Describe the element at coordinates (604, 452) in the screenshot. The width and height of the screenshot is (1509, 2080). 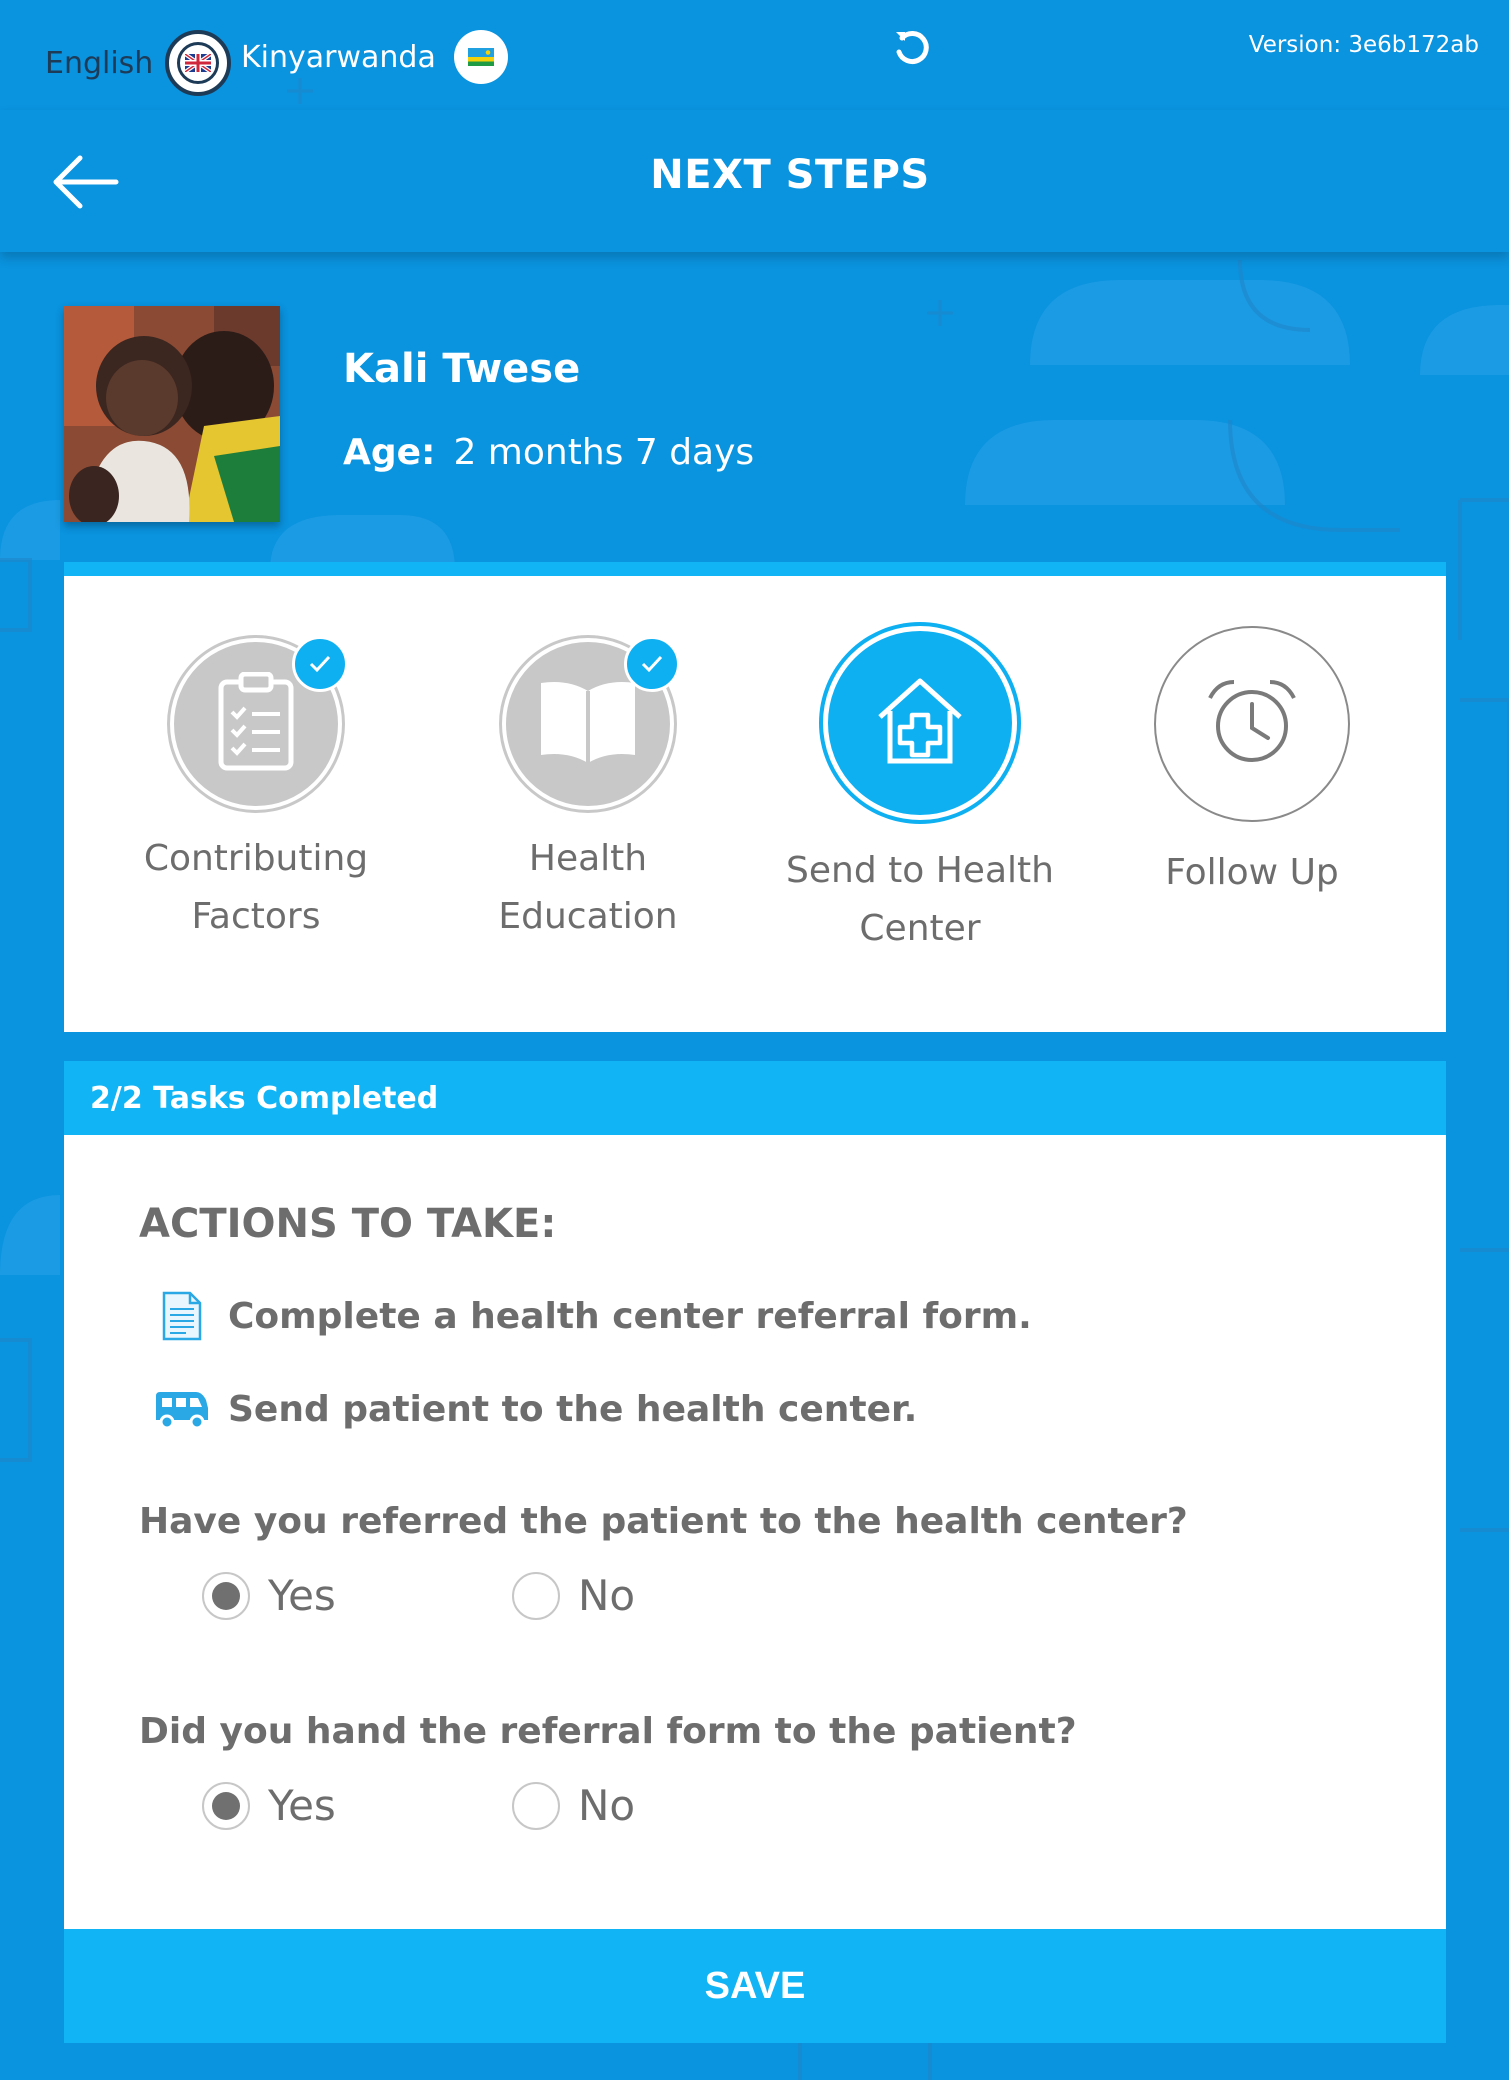
I see `age-value: 2 months 7 days` at that location.